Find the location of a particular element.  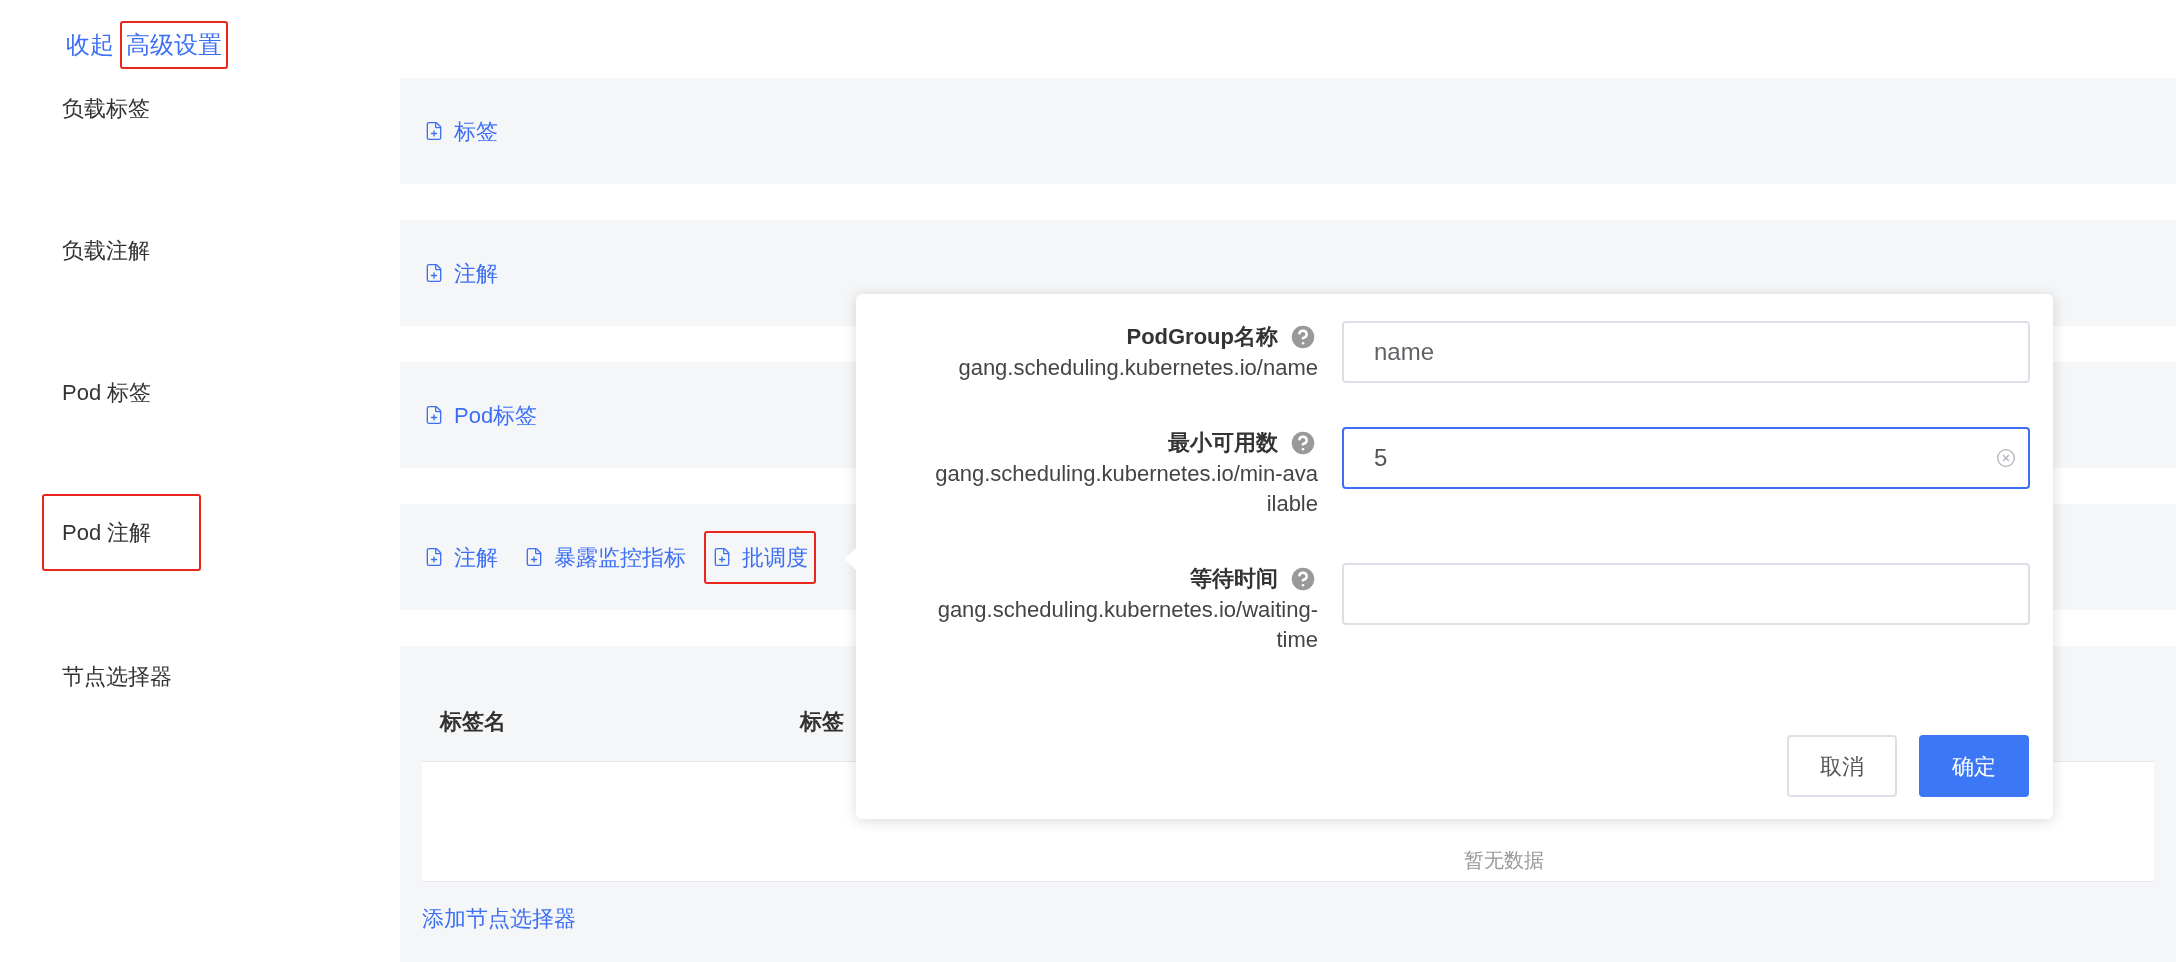

header-link: 收起 is located at coordinates (90, 45).